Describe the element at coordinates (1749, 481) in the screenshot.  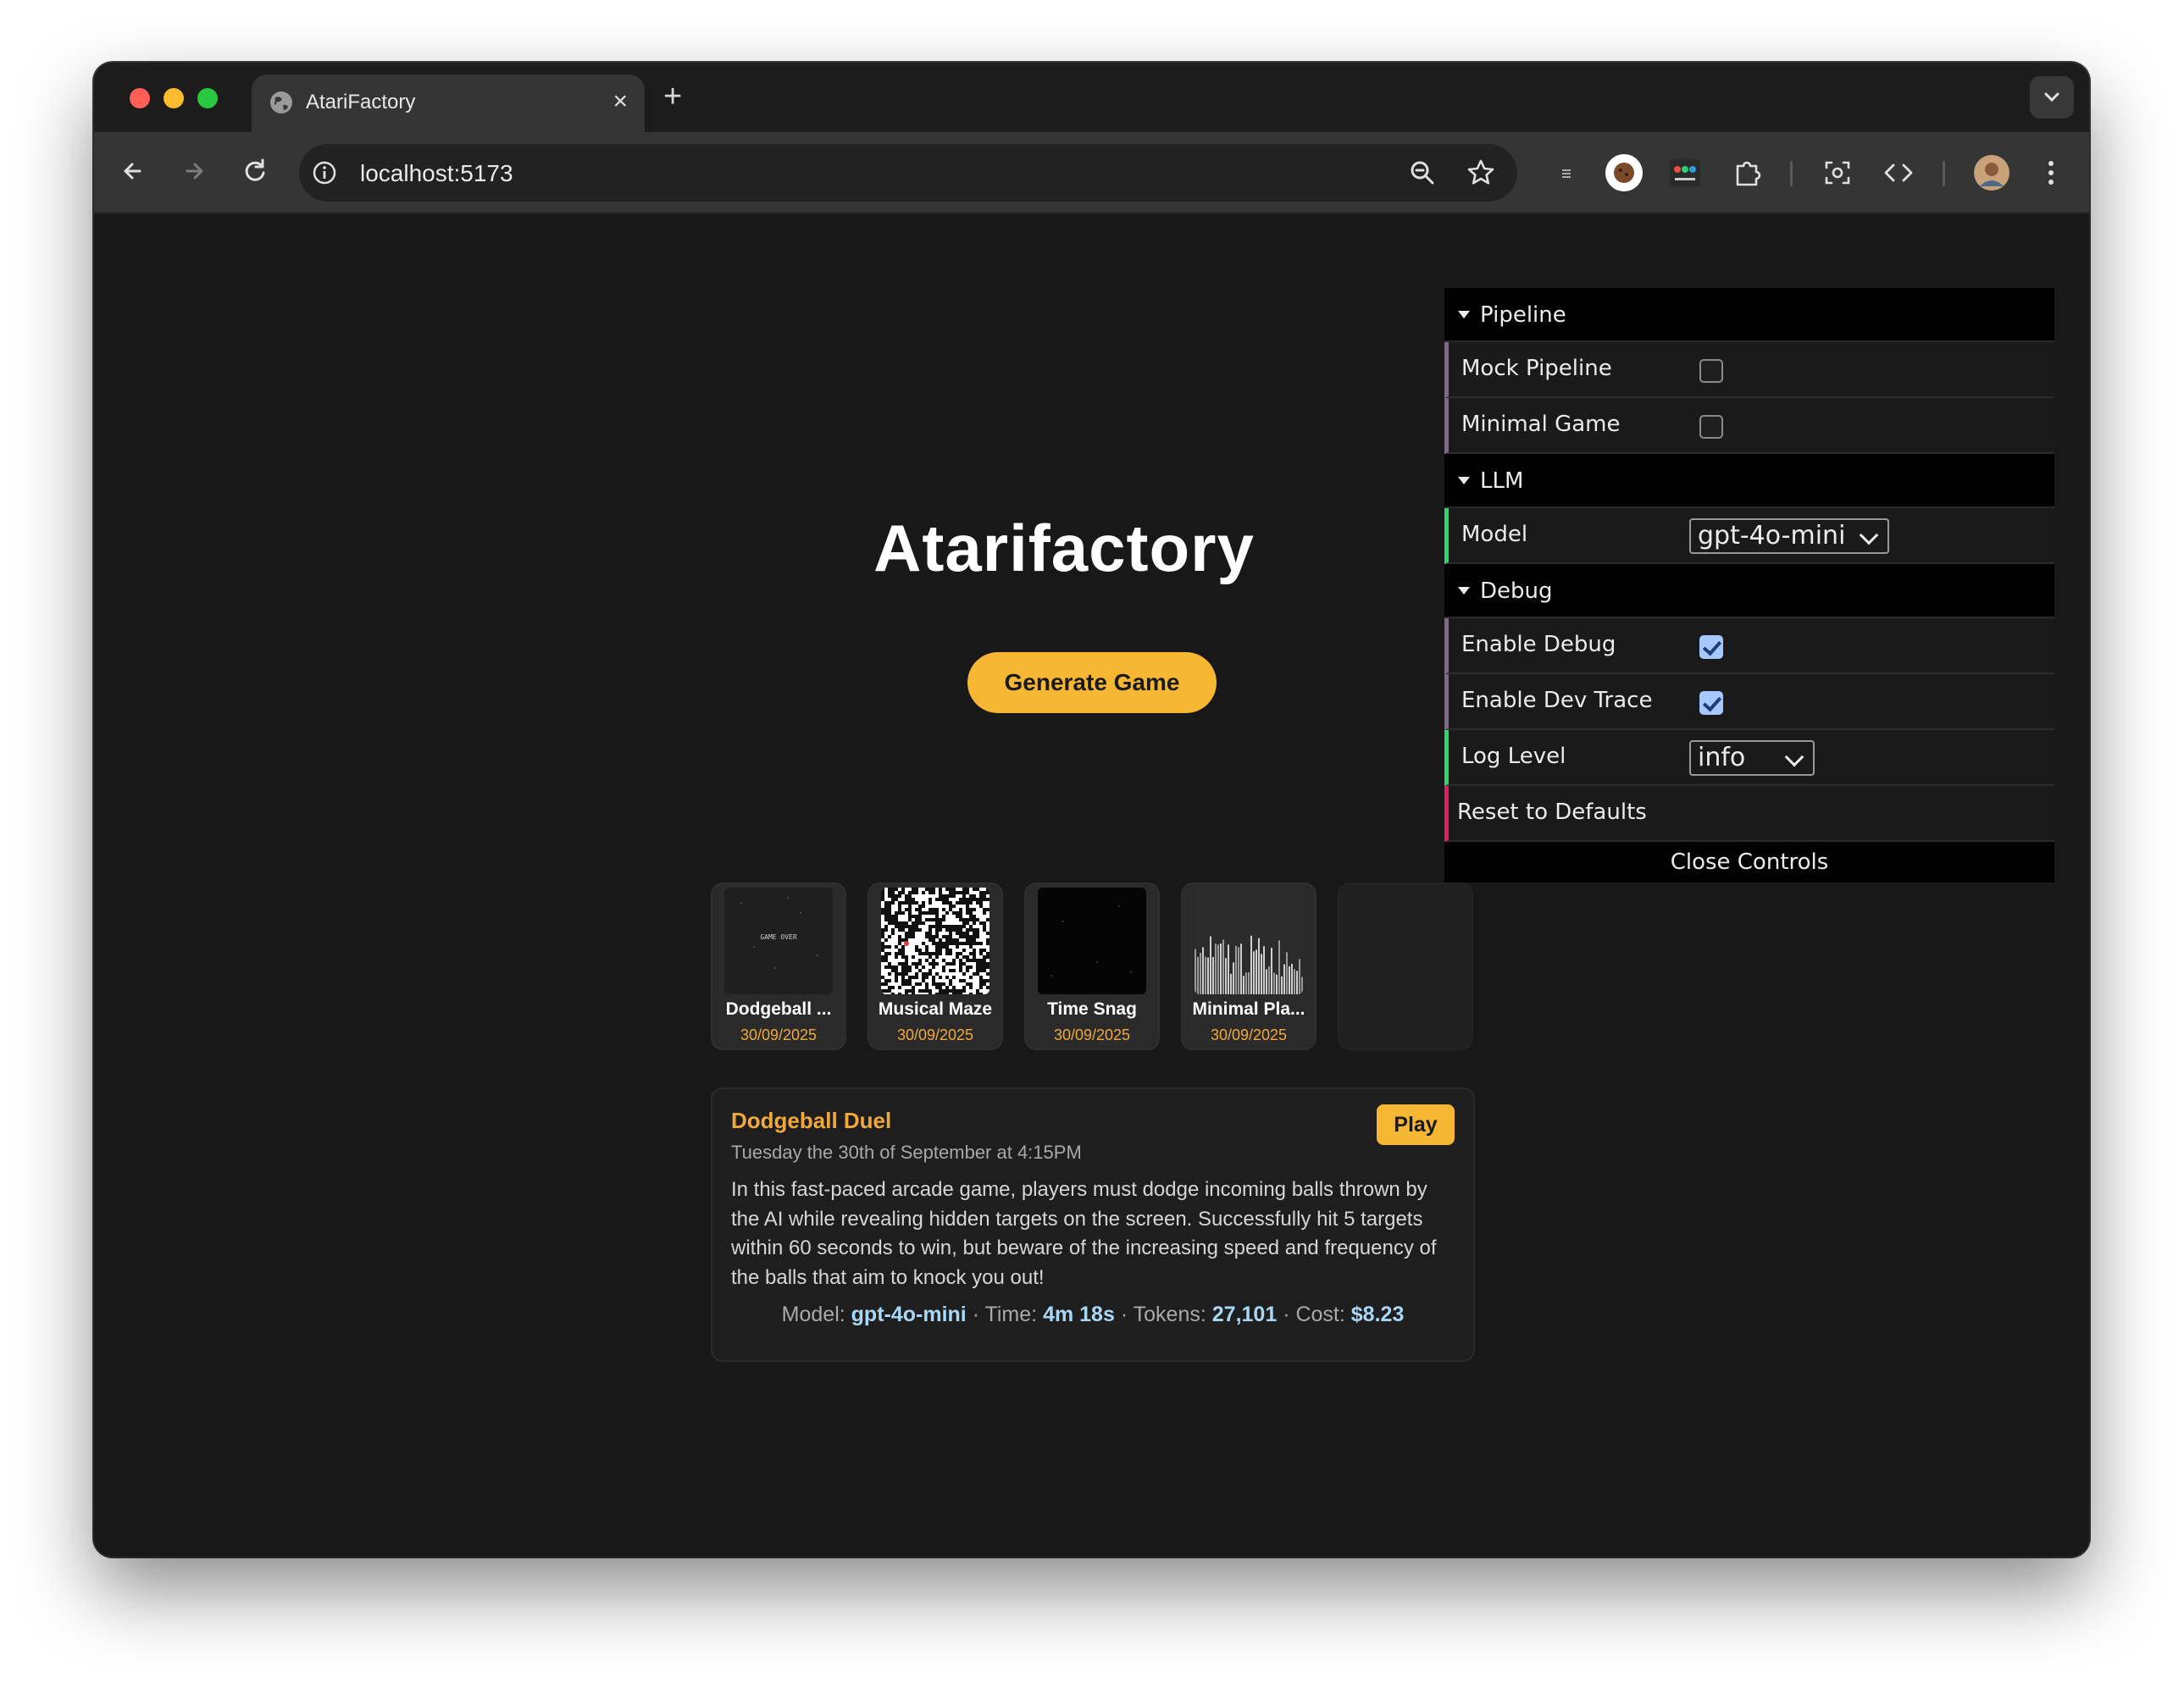
I see `llm-folder-header: LLM` at that location.